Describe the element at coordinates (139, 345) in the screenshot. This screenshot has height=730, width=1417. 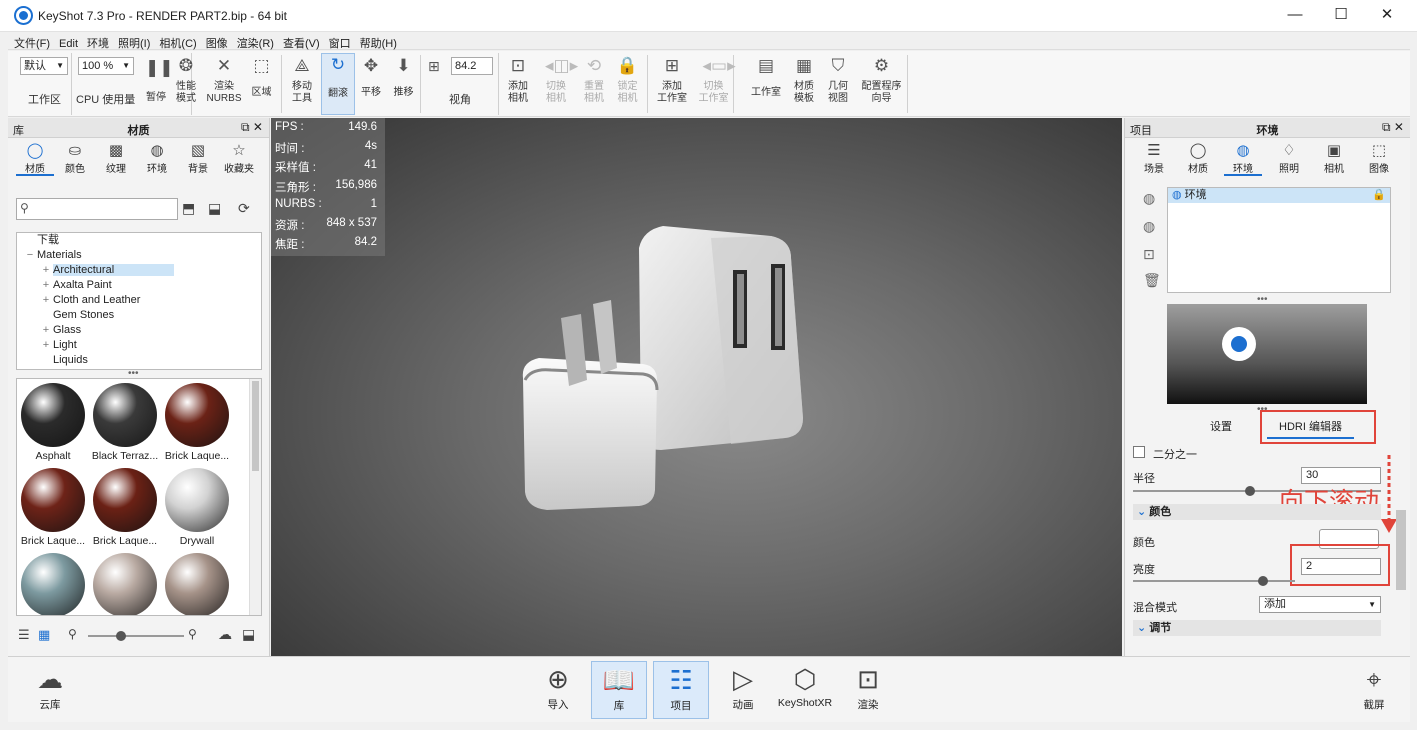
I see `tree-item-light: + Light` at that location.